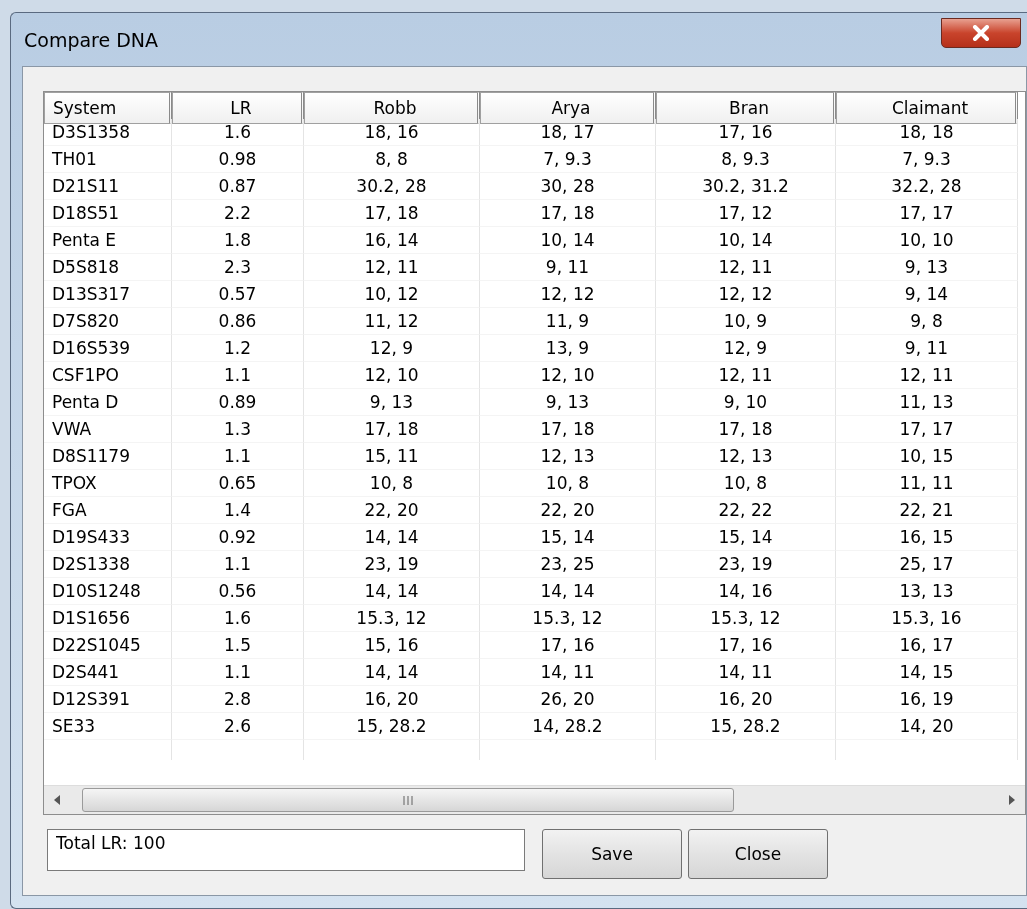 This screenshot has width=1027, height=909. Describe the element at coordinates (927, 672) in the screenshot. I see `table-cell: 14, 15` at that location.